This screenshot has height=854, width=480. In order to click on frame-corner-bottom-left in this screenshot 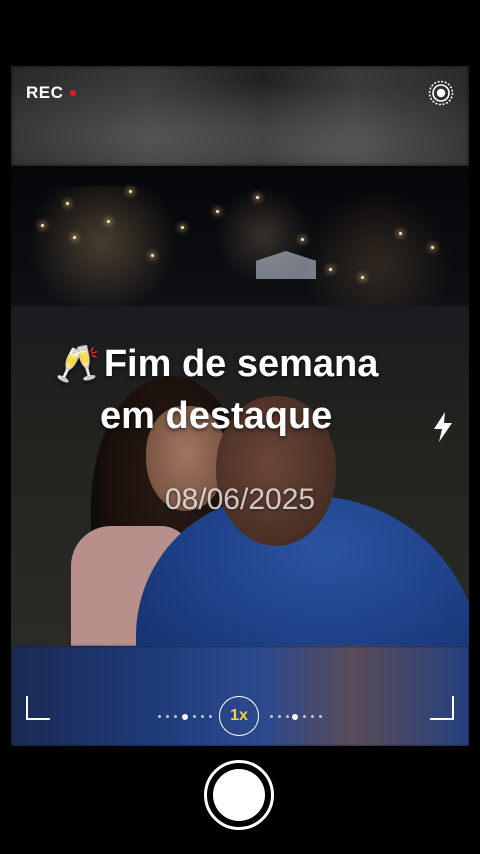, I will do `click(38, 708)`.